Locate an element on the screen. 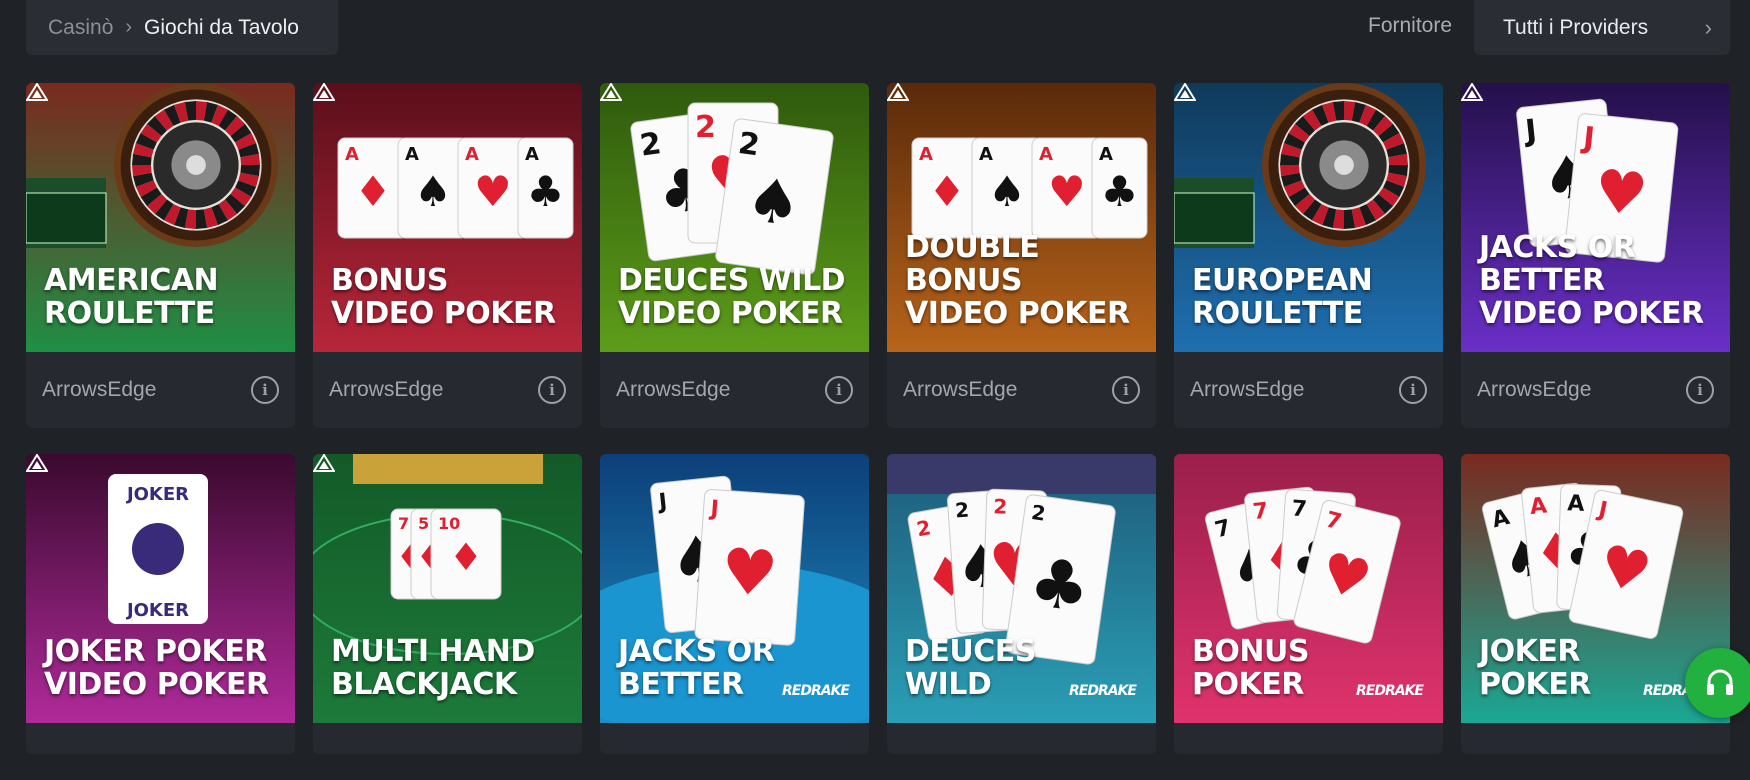 The height and width of the screenshot is (780, 1750). game-card: 2 ♦ 2 ♠ 2 ♥ 2 ♣ DEUCES WILD REDRAKE is located at coordinates (1021, 604).